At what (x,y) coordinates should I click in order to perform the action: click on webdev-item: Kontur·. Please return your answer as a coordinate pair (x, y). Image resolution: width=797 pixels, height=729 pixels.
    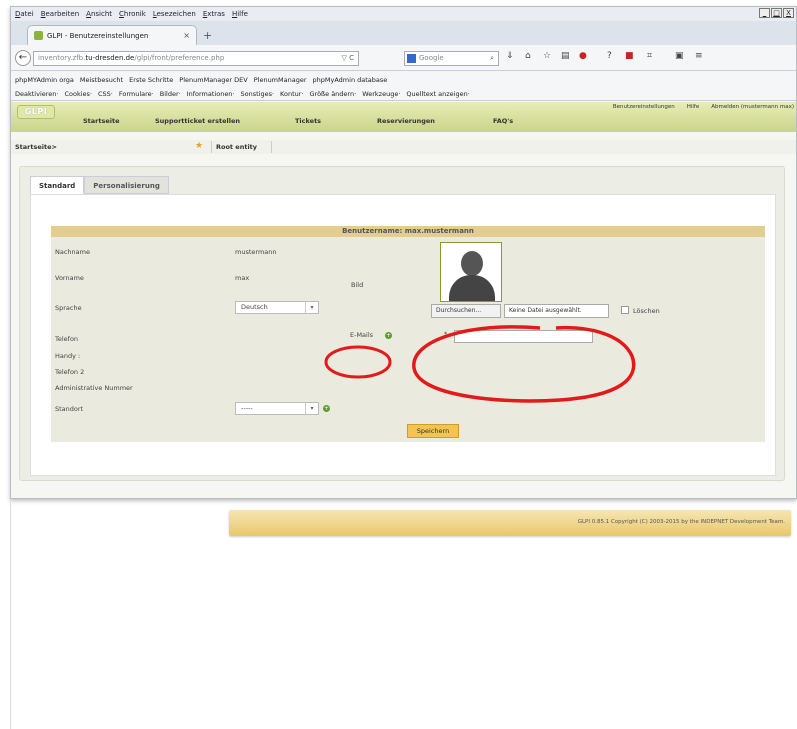
    Looking at the image, I should click on (291, 94).